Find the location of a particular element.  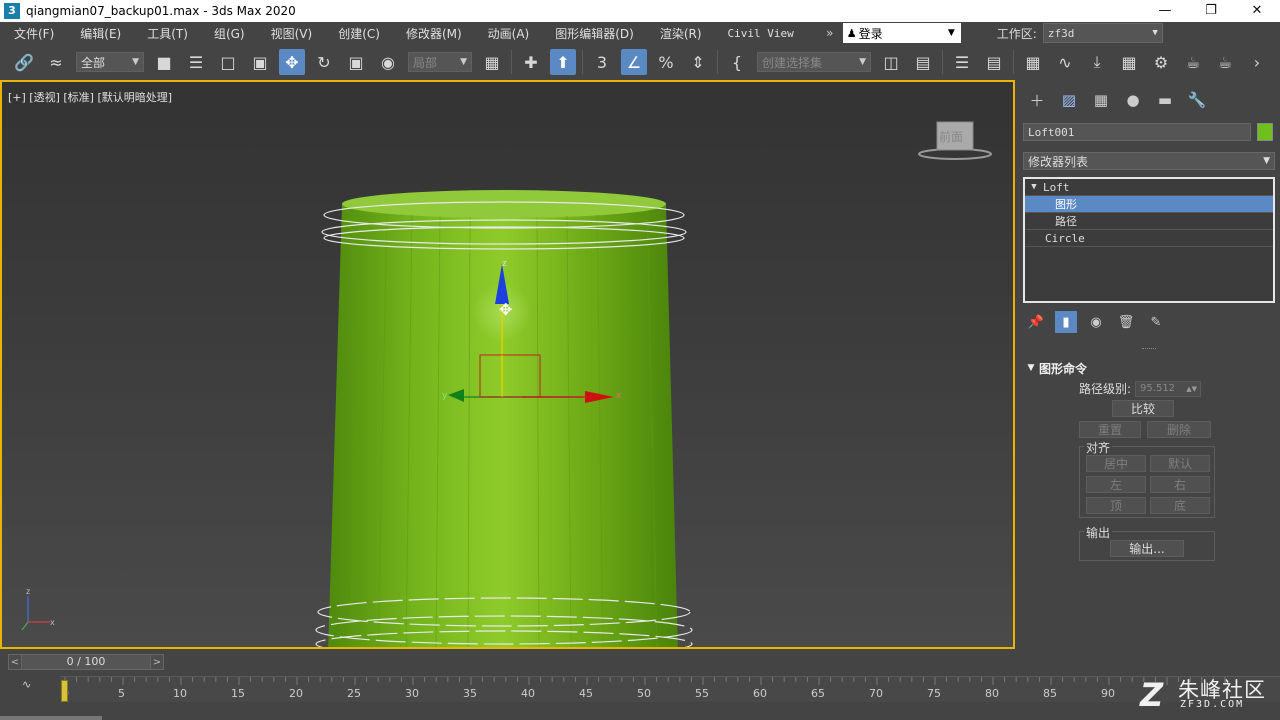

next-frame-button: > is located at coordinates (157, 662).